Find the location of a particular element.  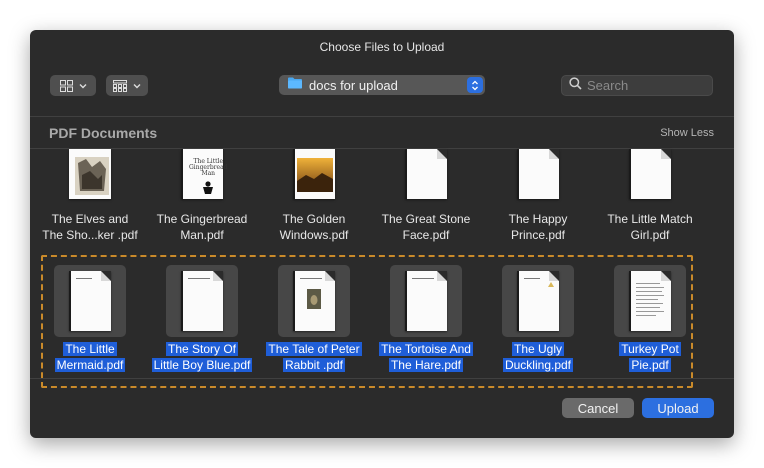

pdf-thumbnail: The Little Gingerbread Man is located at coordinates (204, 174).